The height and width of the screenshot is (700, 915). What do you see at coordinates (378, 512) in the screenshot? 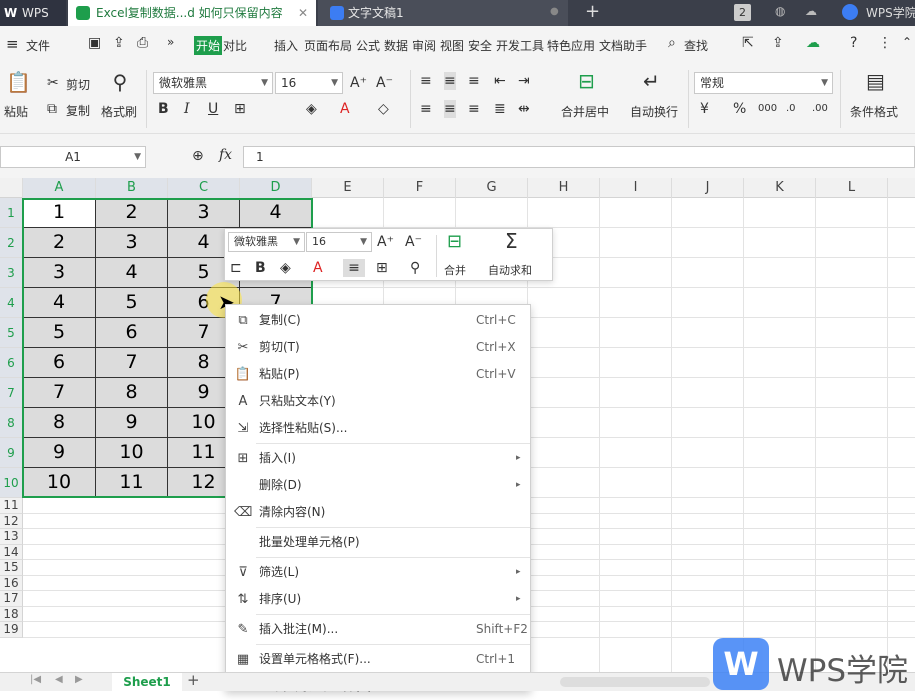
I see `context-menu-item-7: ⌫ 清除内容(N)` at bounding box center [378, 512].